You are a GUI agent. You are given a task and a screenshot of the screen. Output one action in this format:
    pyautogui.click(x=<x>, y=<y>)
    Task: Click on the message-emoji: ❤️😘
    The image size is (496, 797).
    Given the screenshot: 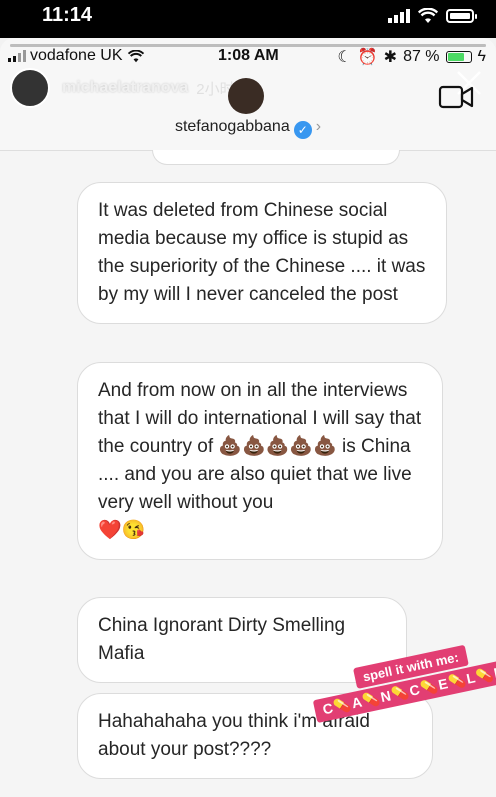 What is the action you would take?
    pyautogui.click(x=122, y=530)
    